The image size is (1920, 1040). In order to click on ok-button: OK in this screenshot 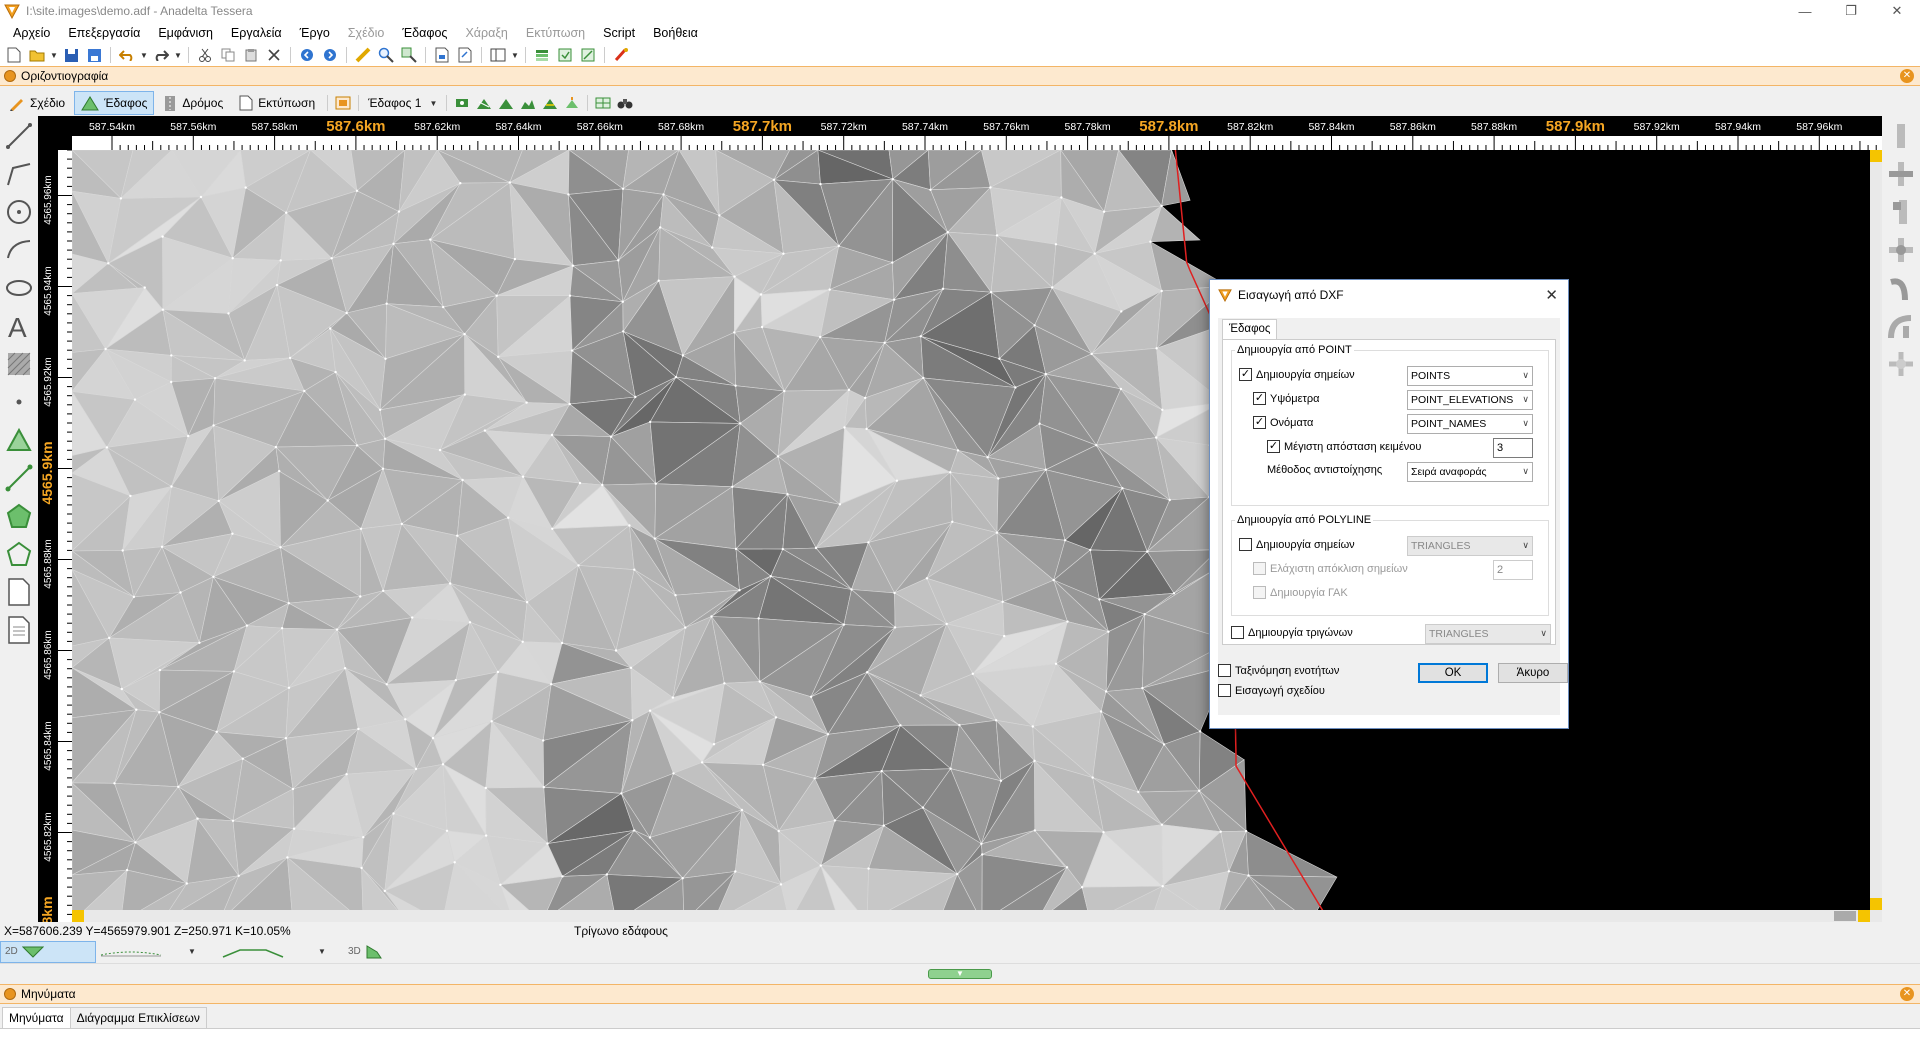, I will do `click(1453, 673)`.